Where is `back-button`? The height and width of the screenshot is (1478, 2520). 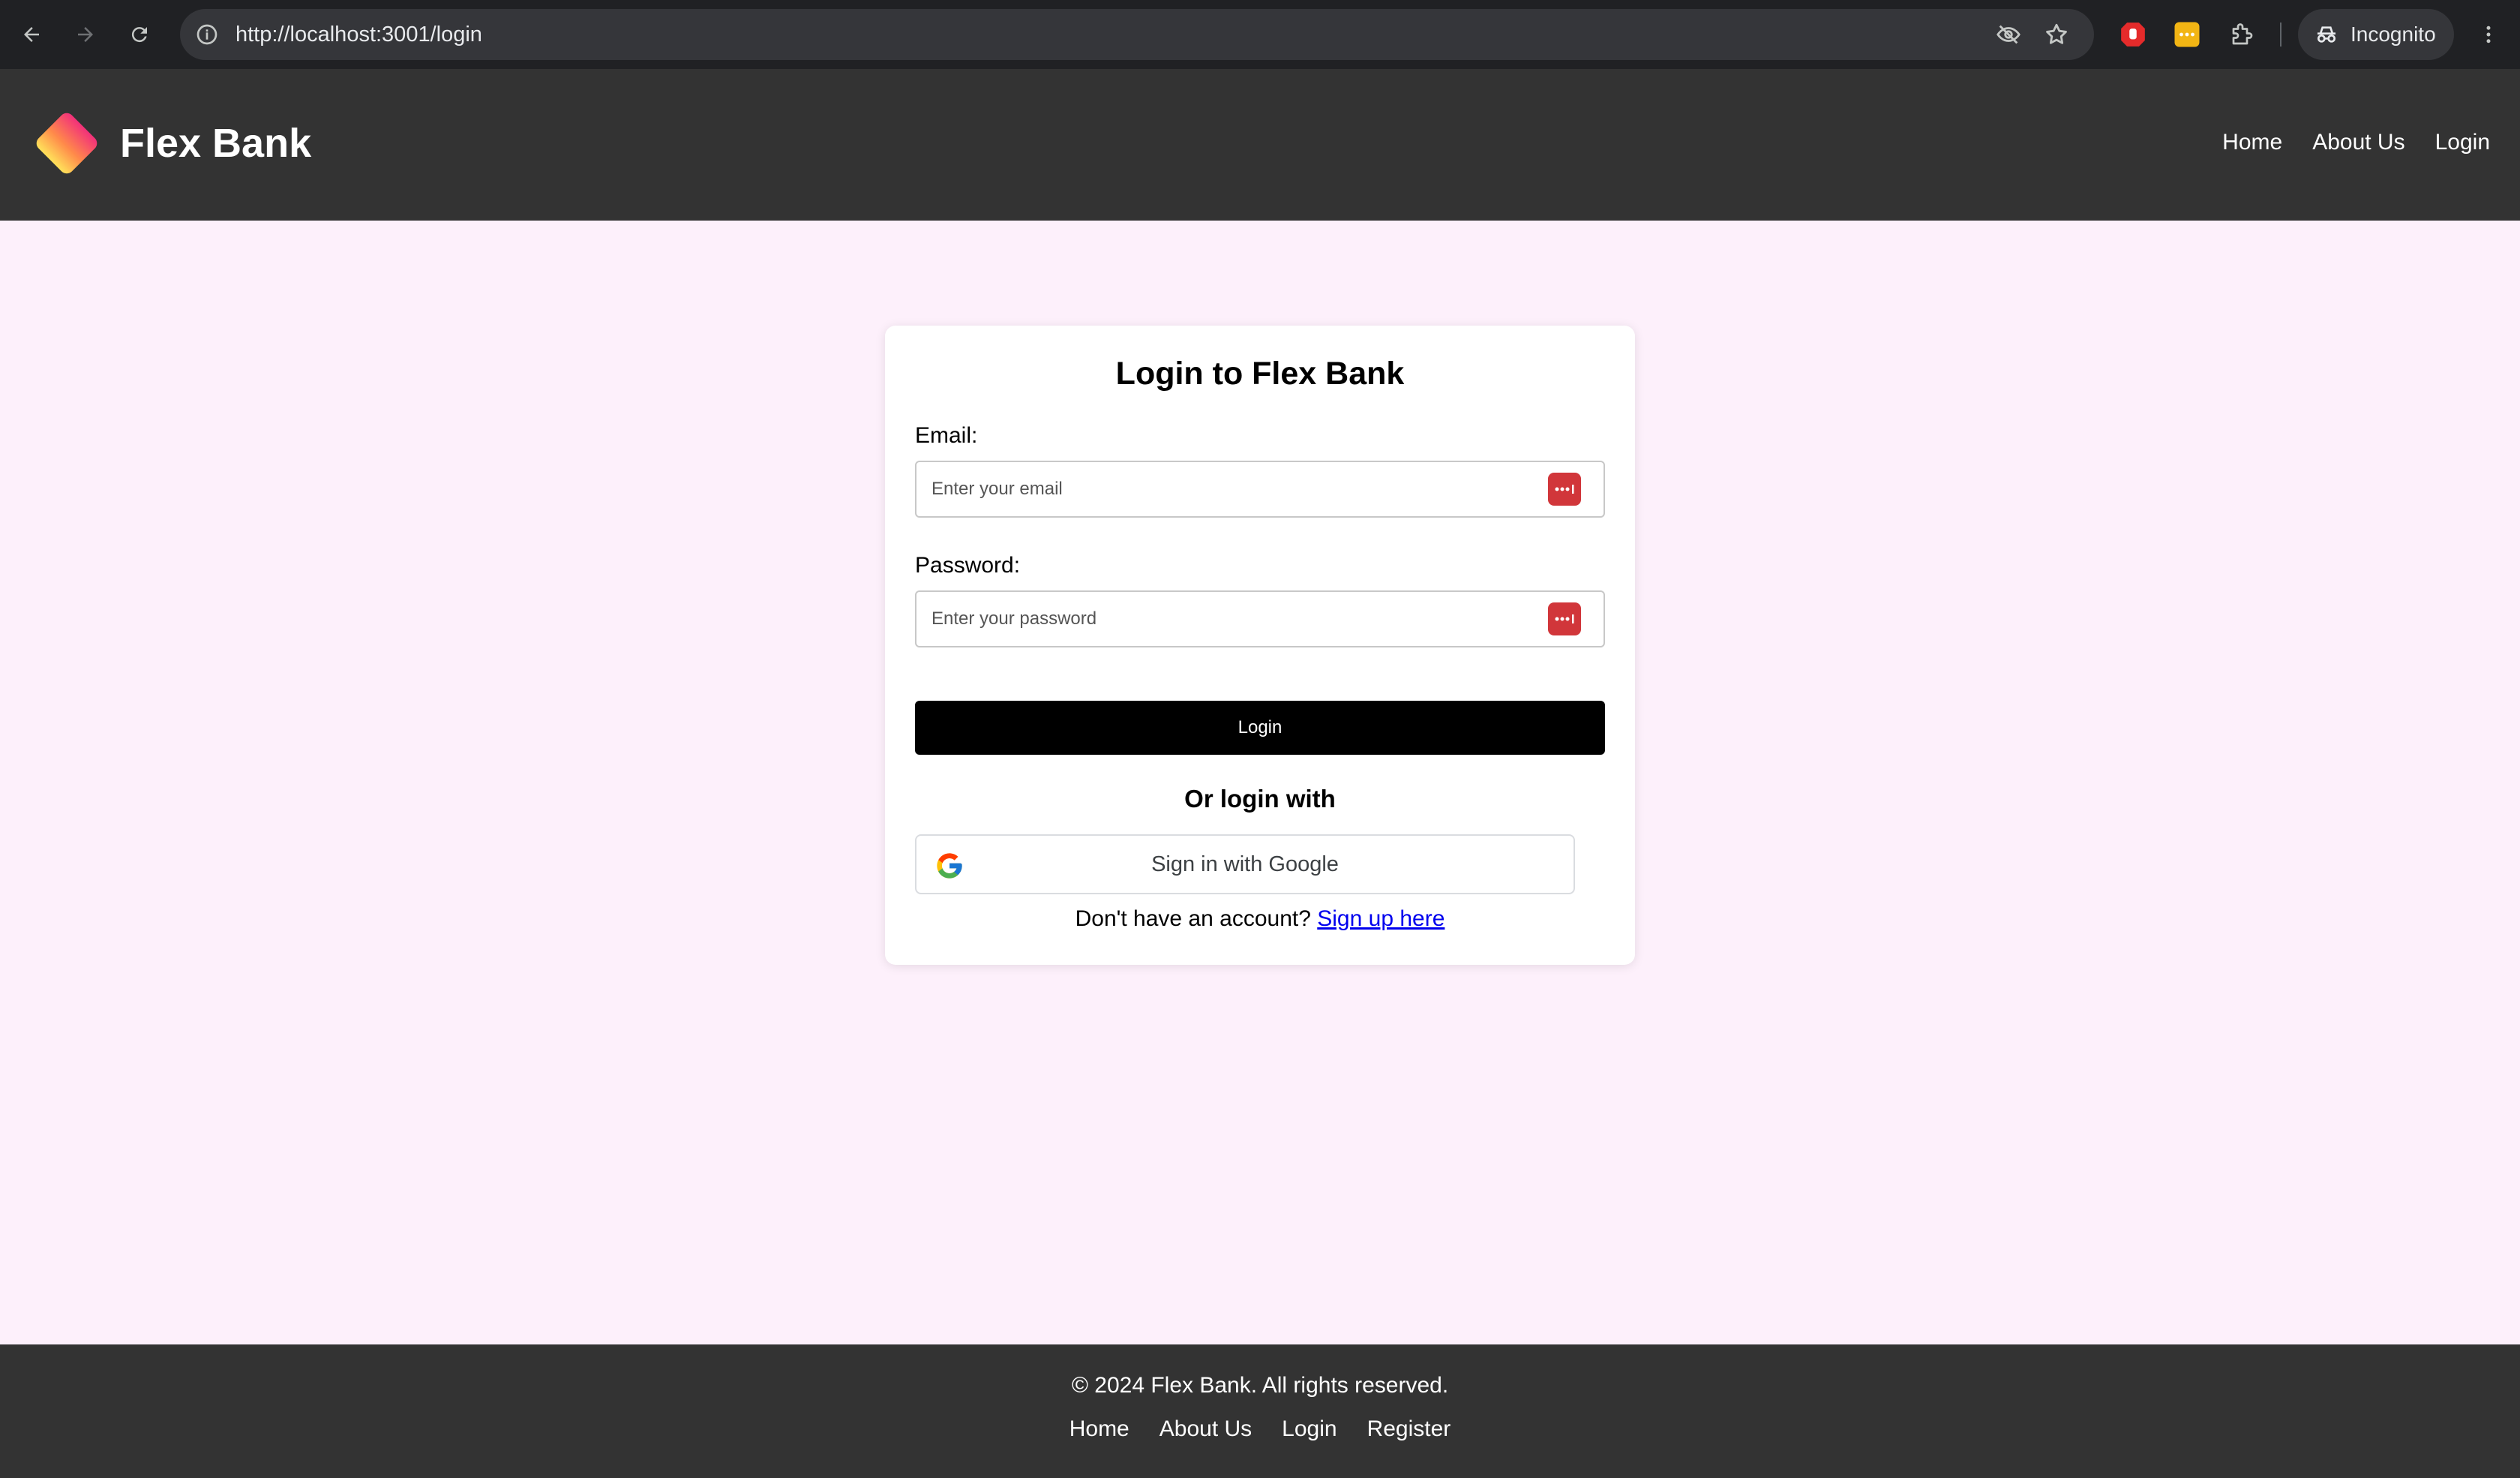
back-button is located at coordinates (31, 34).